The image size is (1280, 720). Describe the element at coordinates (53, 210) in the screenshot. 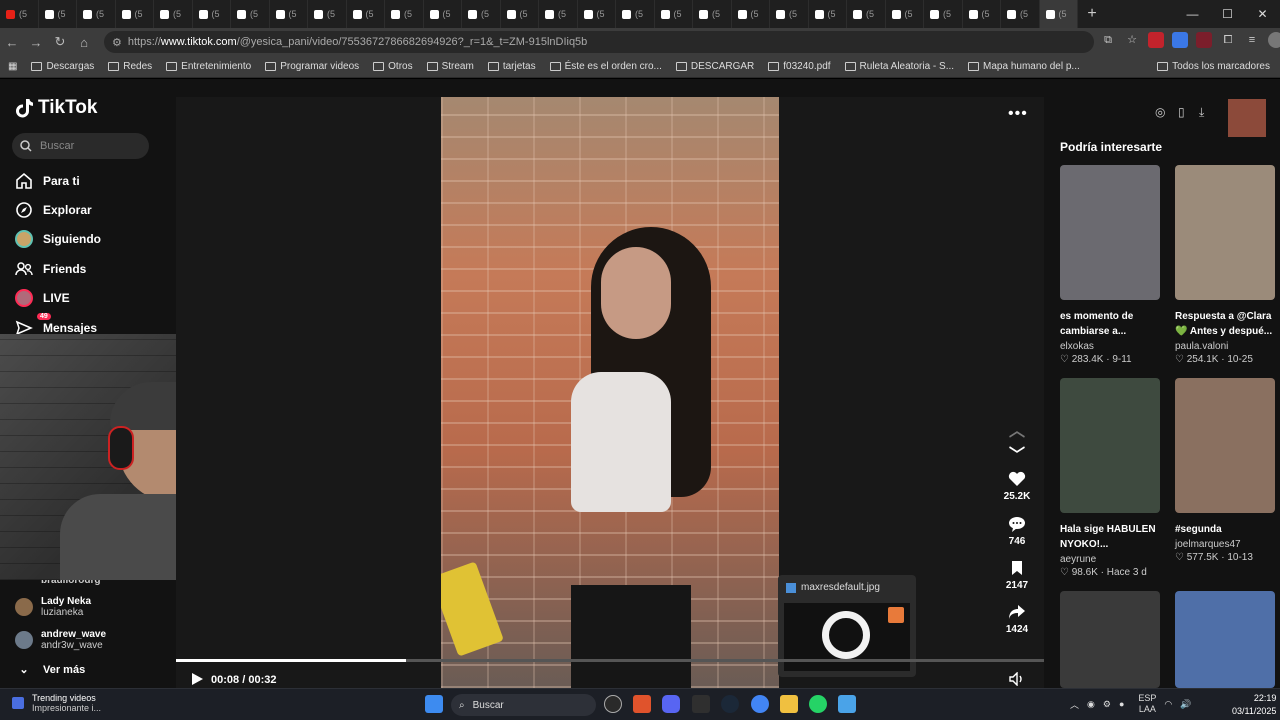

I see `nav-explorar: Explorar` at that location.